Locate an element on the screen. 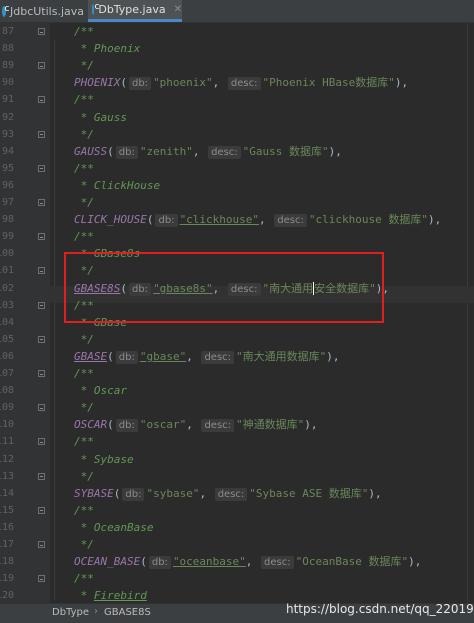 This screenshot has width=474, height=623. comment: * Sybase is located at coordinates (104, 459).